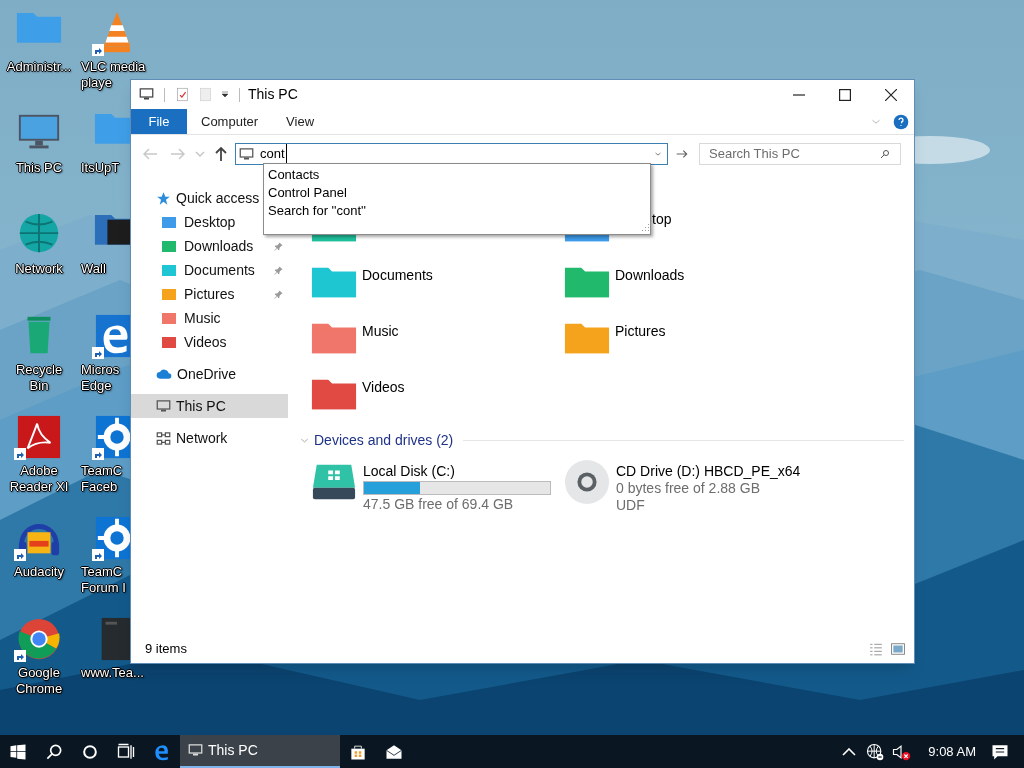  I want to click on search-field: Search This PC, so click(800, 154).